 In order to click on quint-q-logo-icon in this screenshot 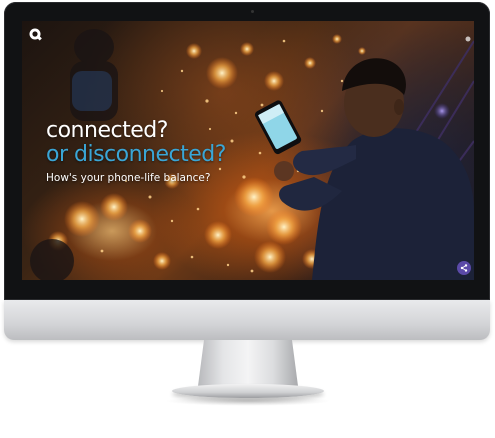, I will do `click(36, 35)`.